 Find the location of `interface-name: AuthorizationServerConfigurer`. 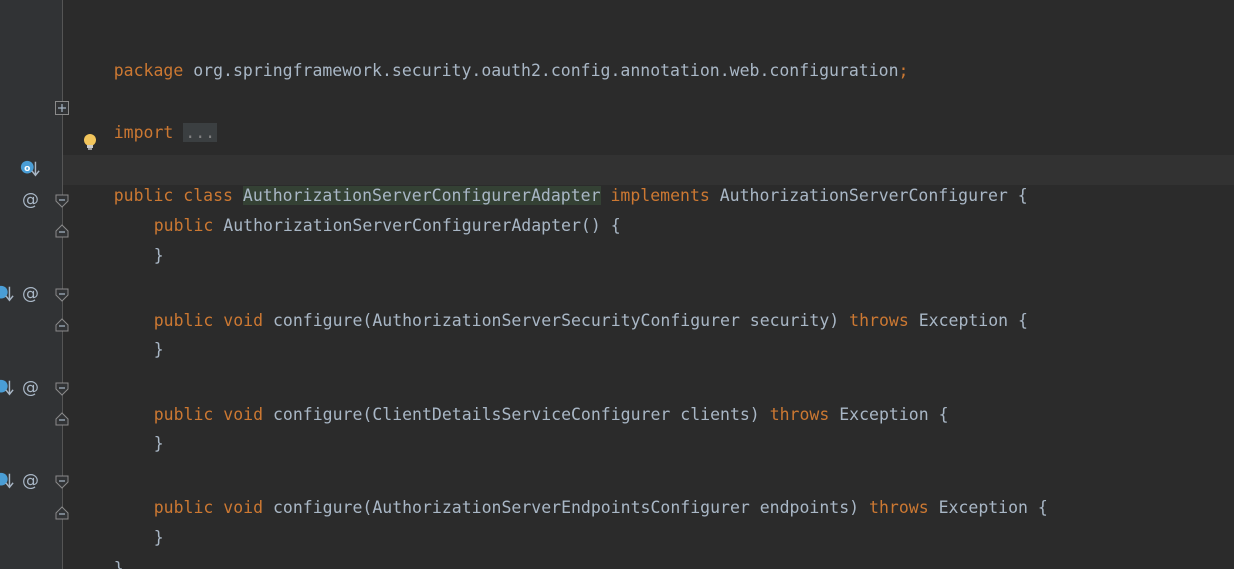

interface-name: AuthorizationServerConfigurer is located at coordinates (864, 195).